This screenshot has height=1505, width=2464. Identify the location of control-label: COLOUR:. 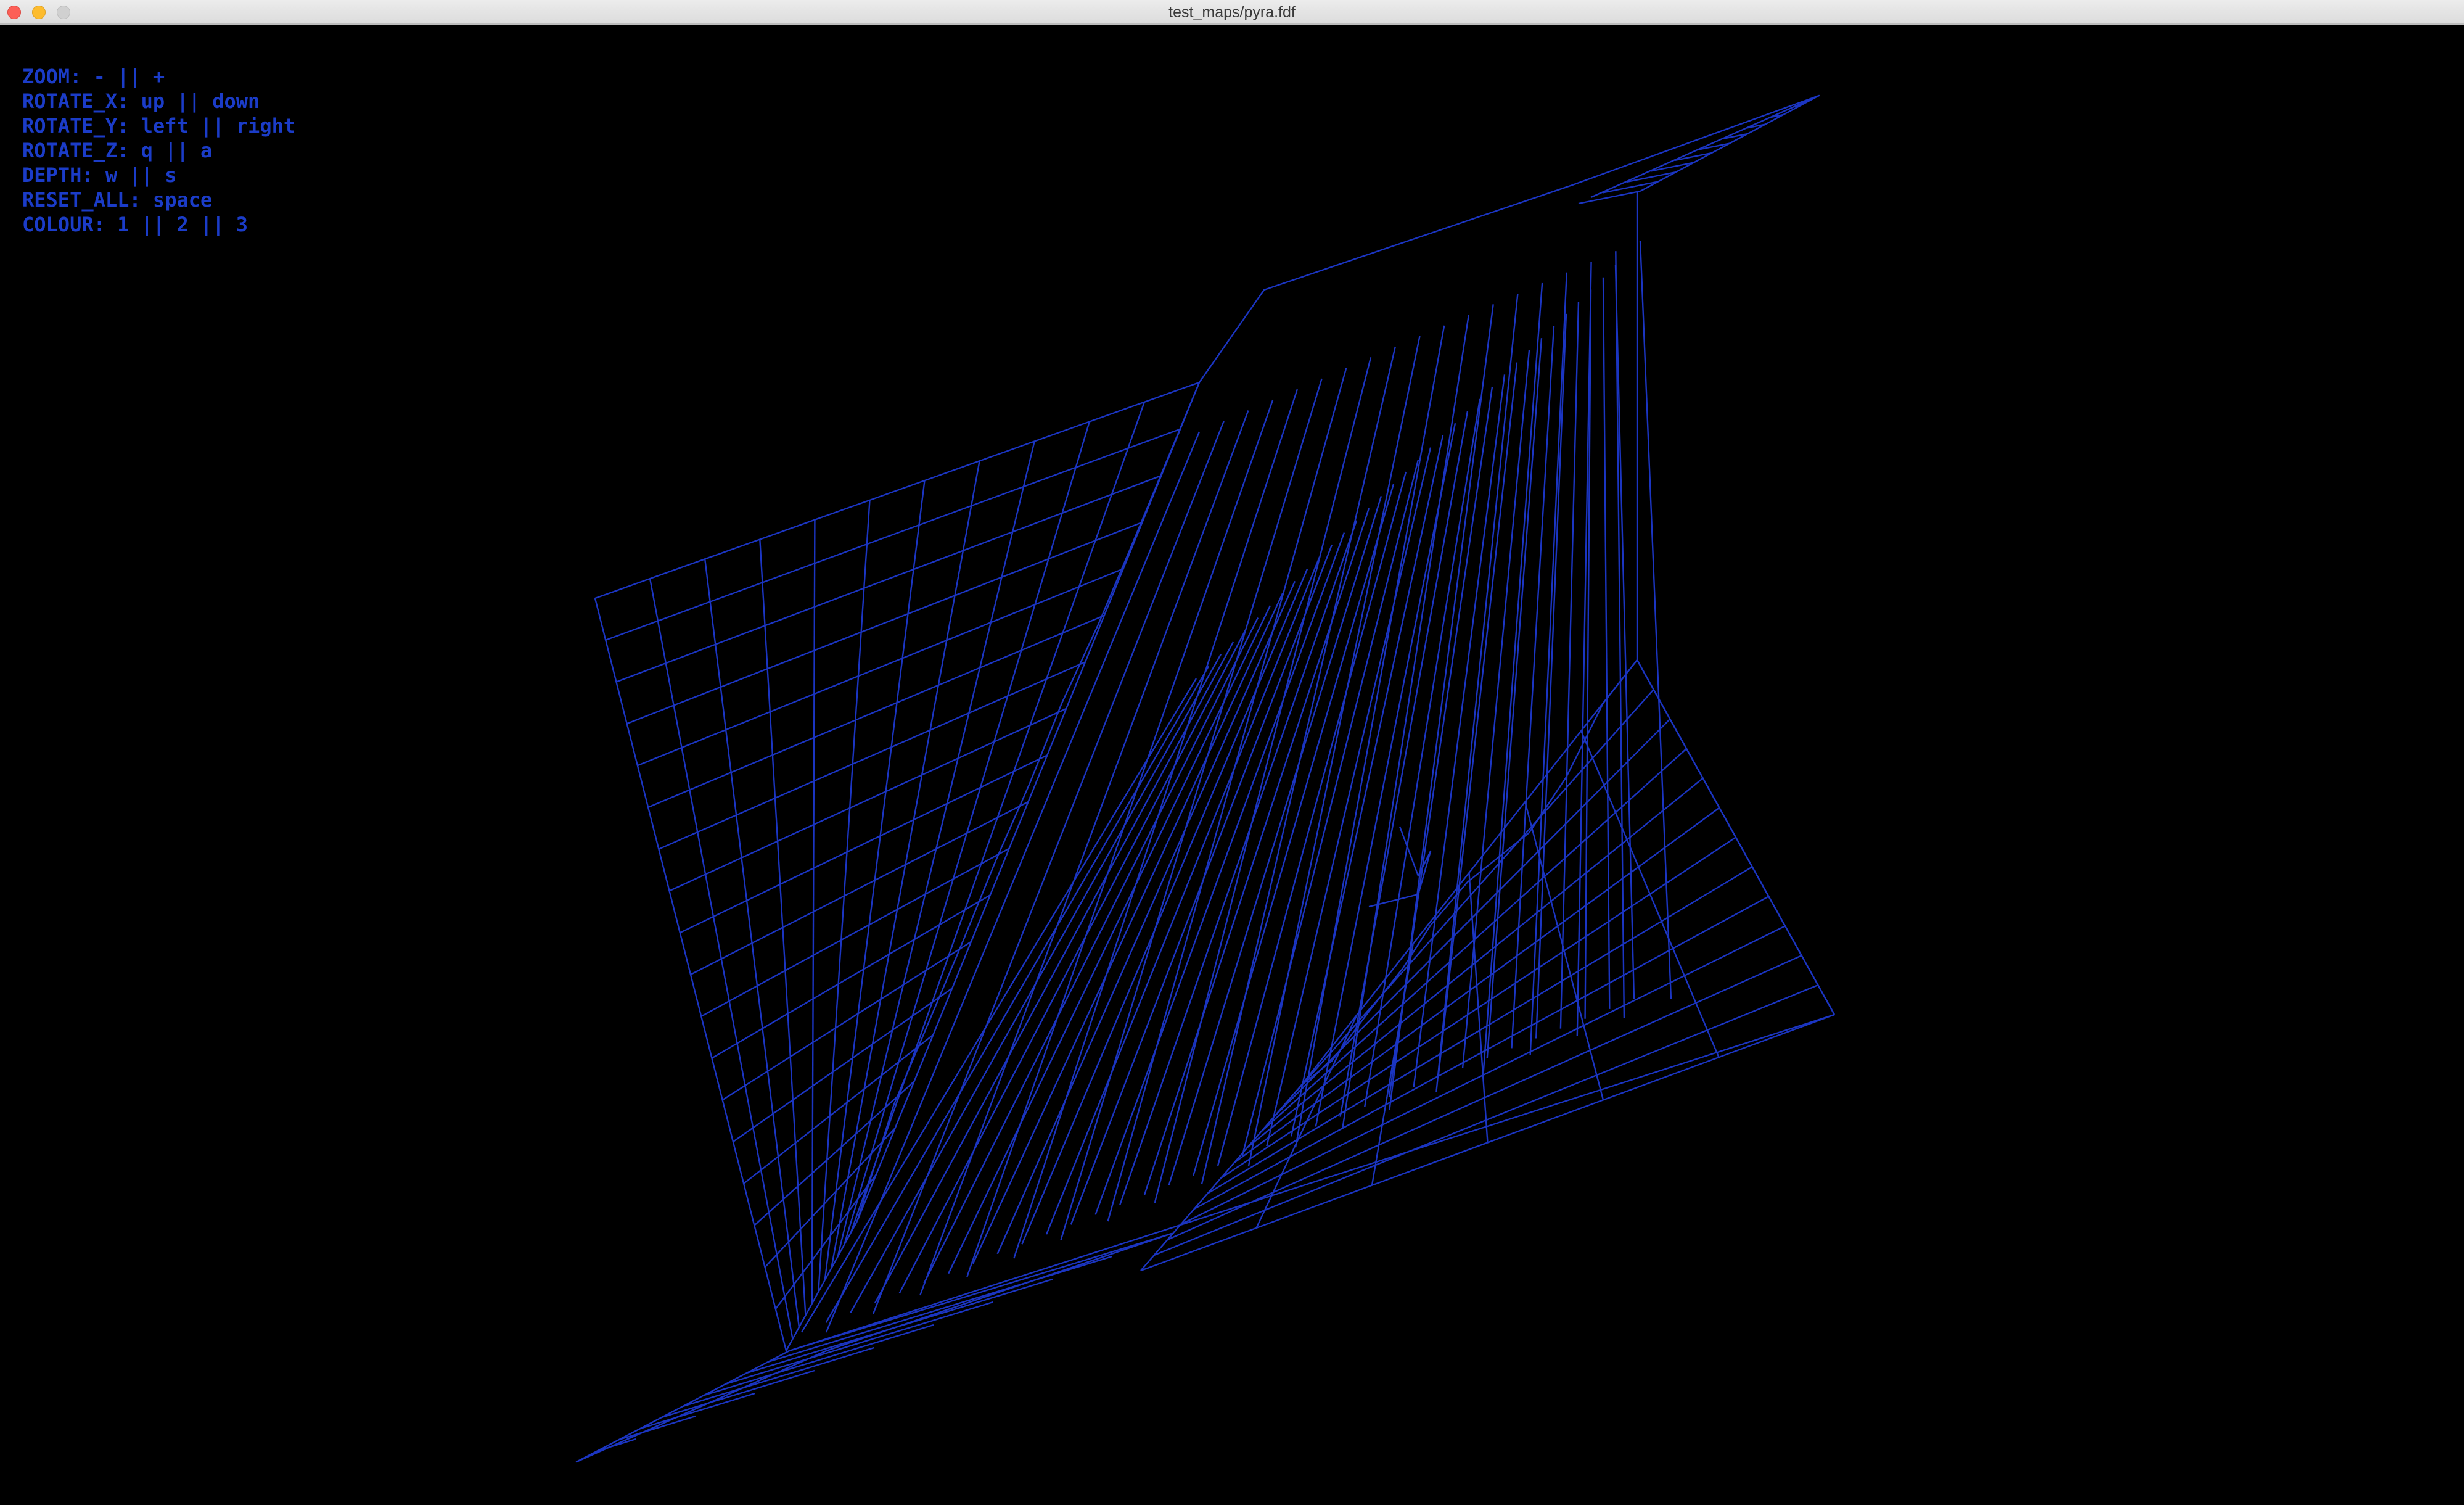
(63, 224).